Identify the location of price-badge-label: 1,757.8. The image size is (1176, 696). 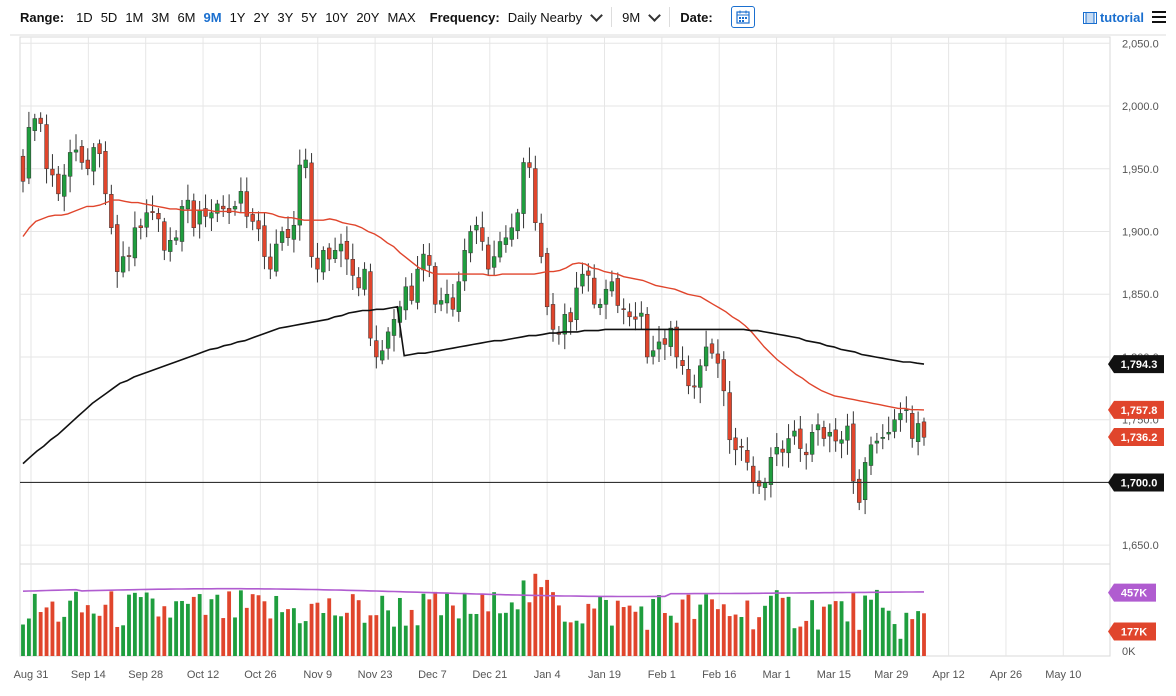
(1139, 411).